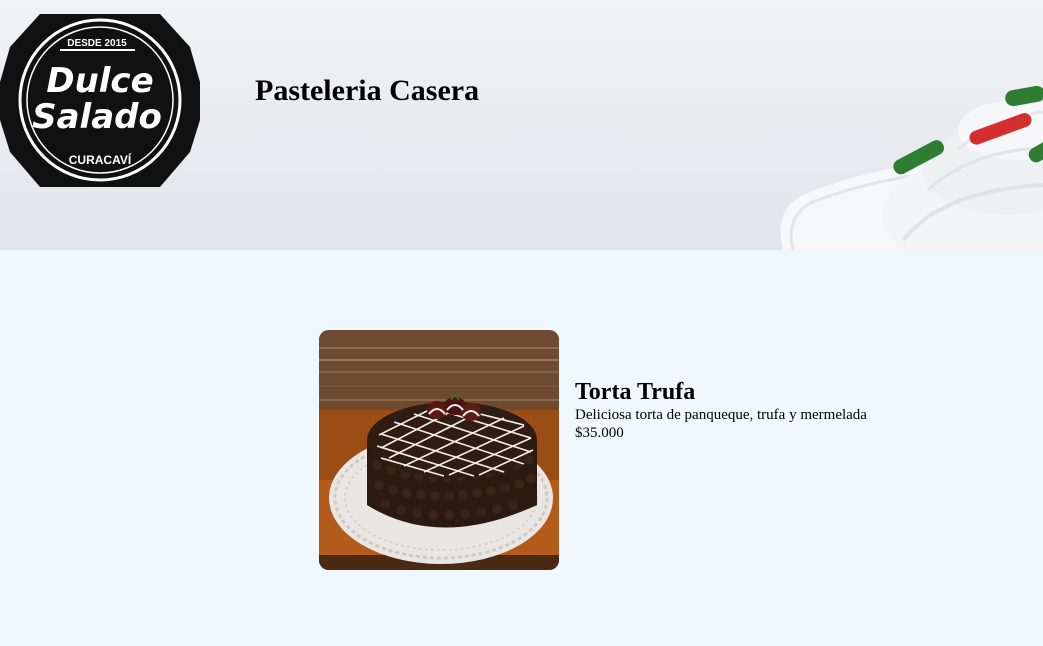  What do you see at coordinates (911, 167) in the screenshot?
I see `cupcake-background-image` at bounding box center [911, 167].